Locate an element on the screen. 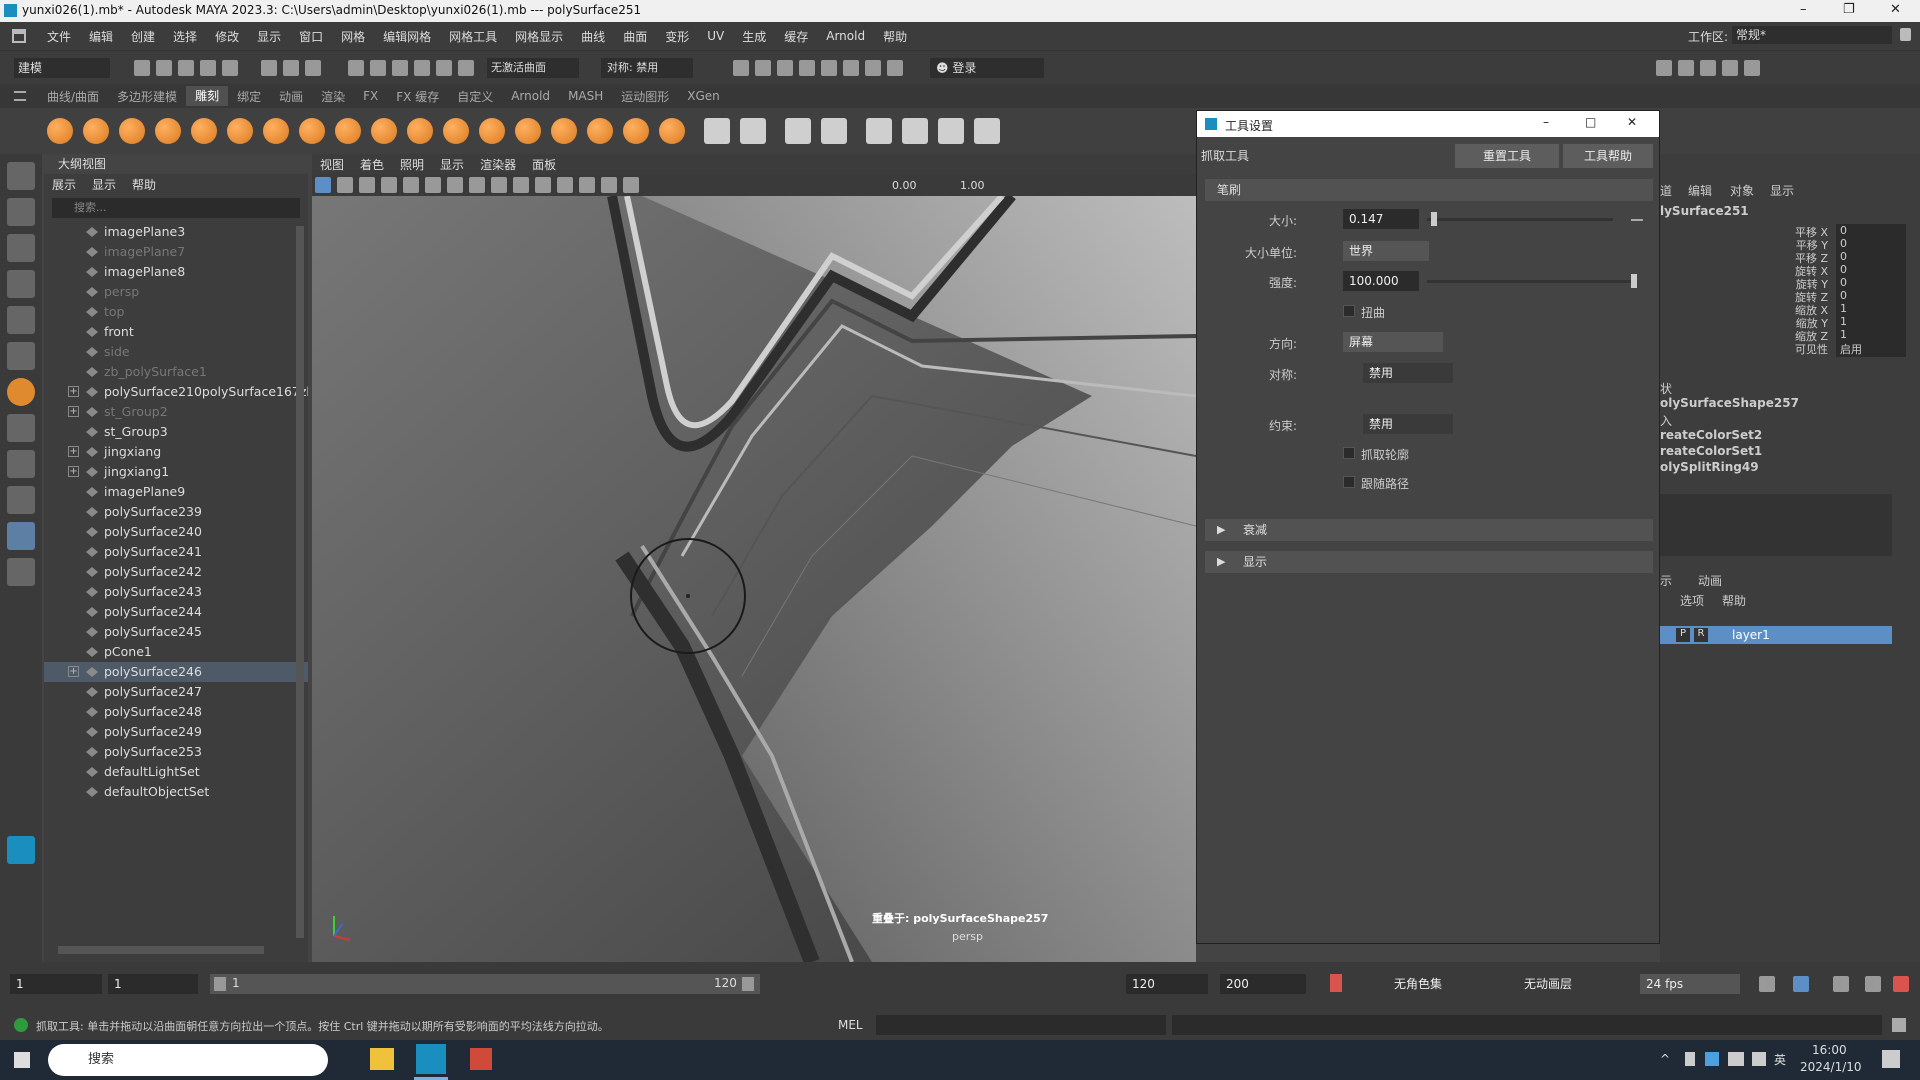 Image resolution: width=1920 pixels, height=1080 pixels. shelf-tab-custom: 自定义 is located at coordinates (475, 96).